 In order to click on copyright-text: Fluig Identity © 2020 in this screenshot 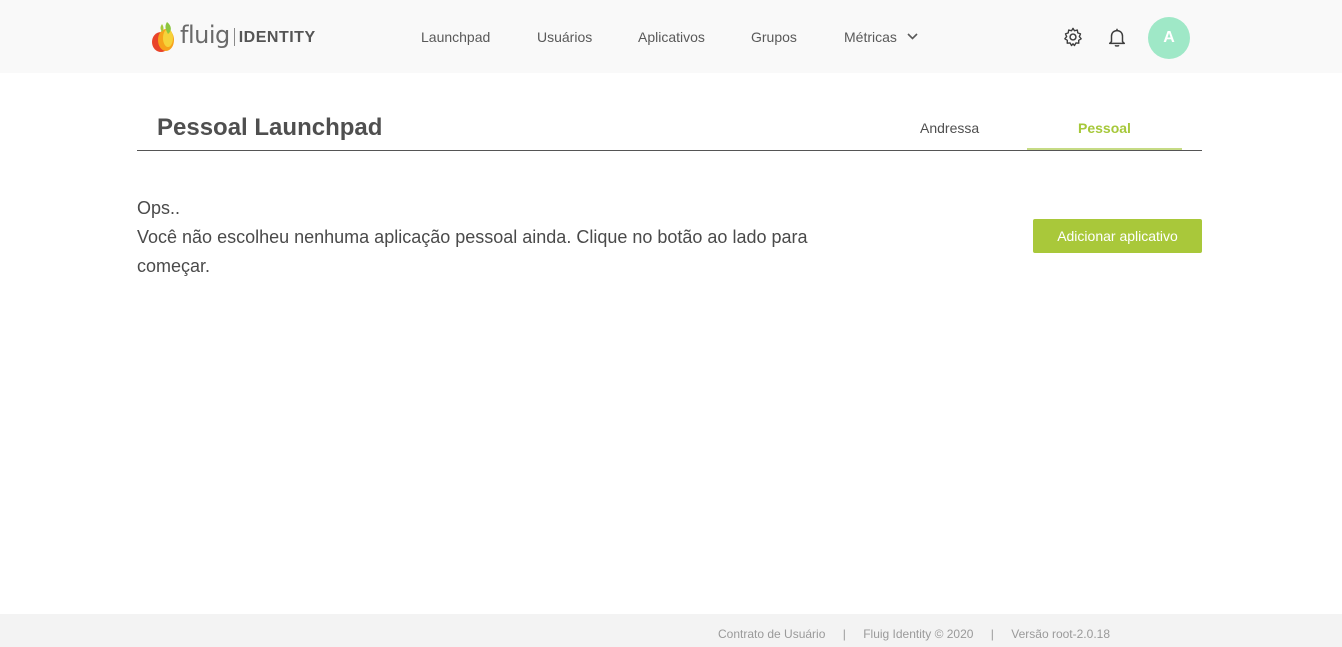, I will do `click(918, 634)`.